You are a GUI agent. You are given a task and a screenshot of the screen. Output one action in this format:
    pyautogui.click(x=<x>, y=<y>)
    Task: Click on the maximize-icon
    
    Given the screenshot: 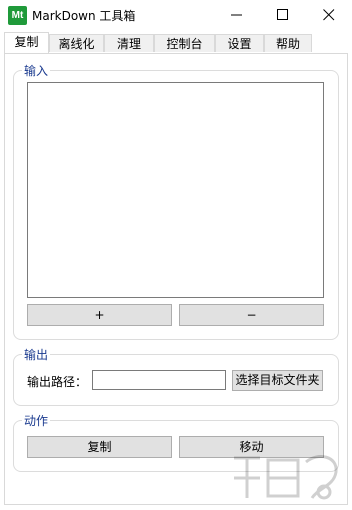 What is the action you would take?
    pyautogui.click(x=282, y=14)
    